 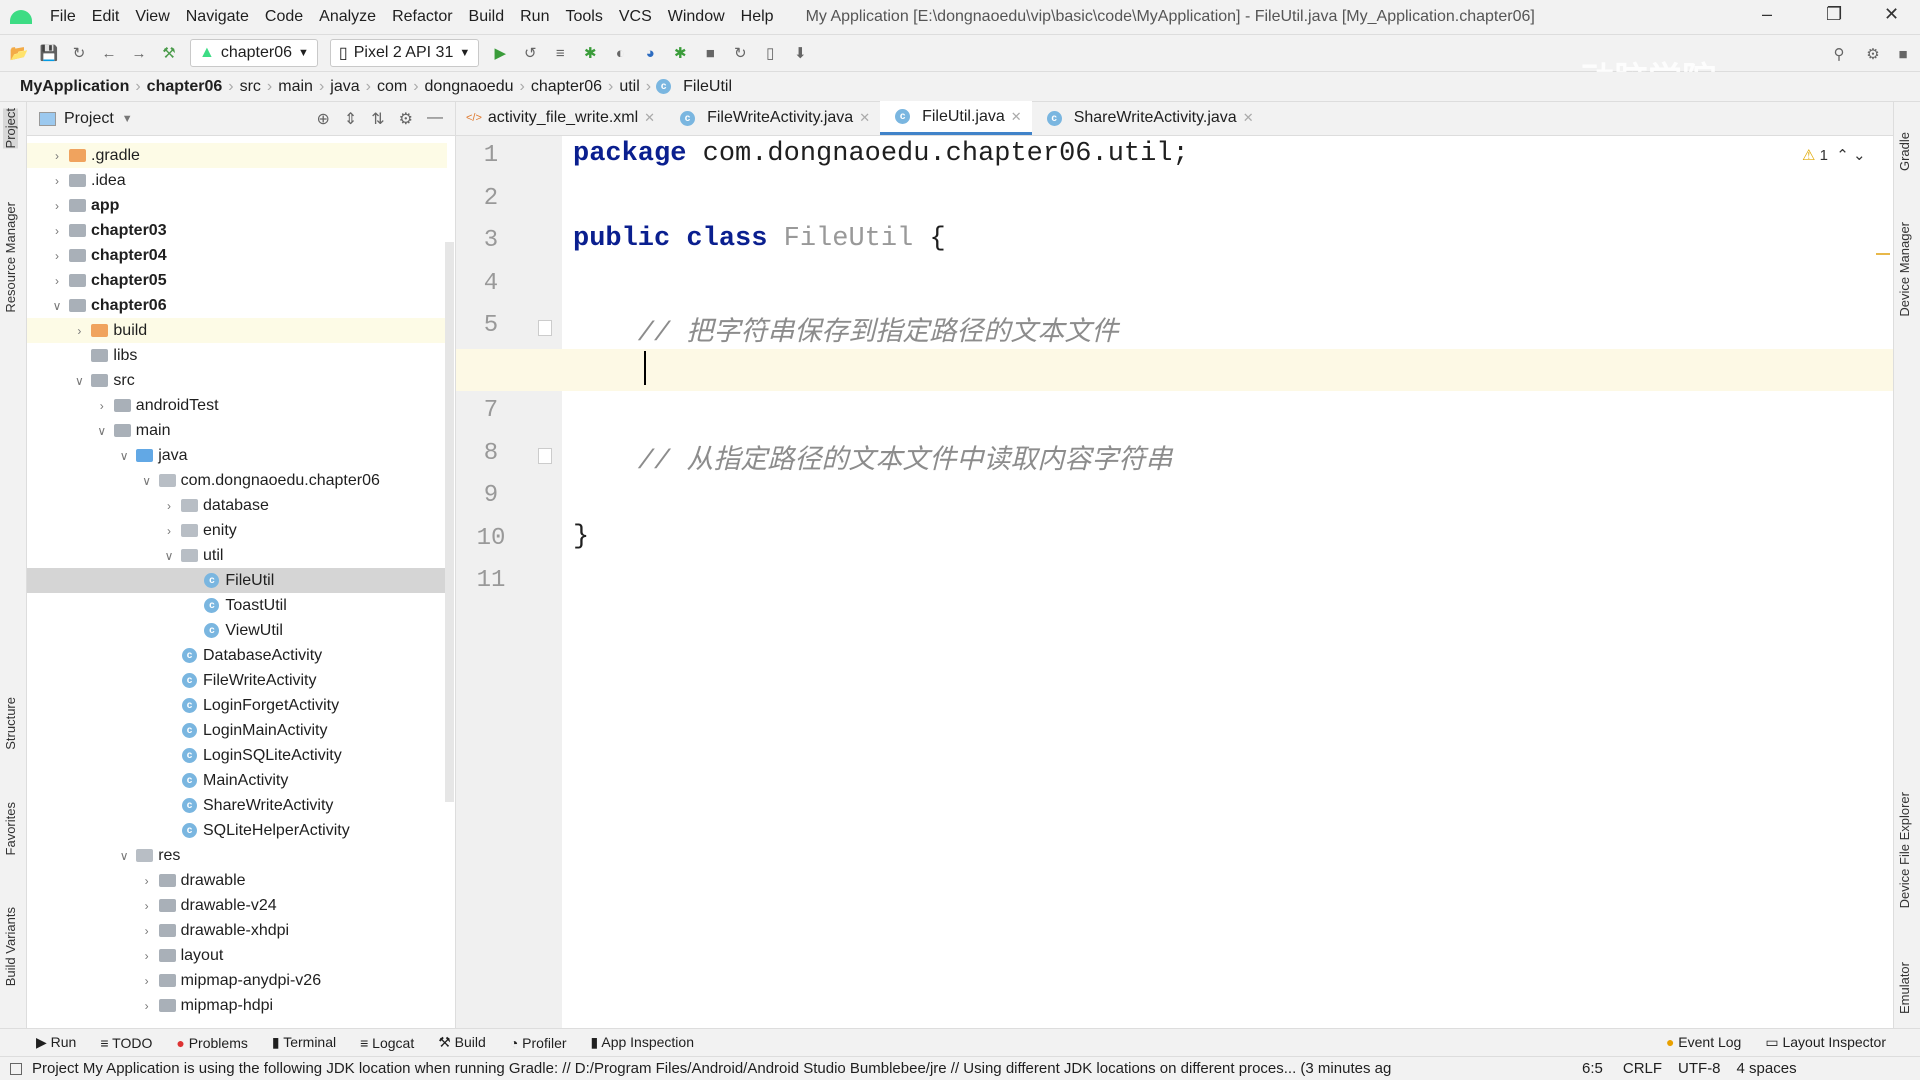 What do you see at coordinates (237, 530) in the screenshot?
I see `tree-item-enity: › enity` at bounding box center [237, 530].